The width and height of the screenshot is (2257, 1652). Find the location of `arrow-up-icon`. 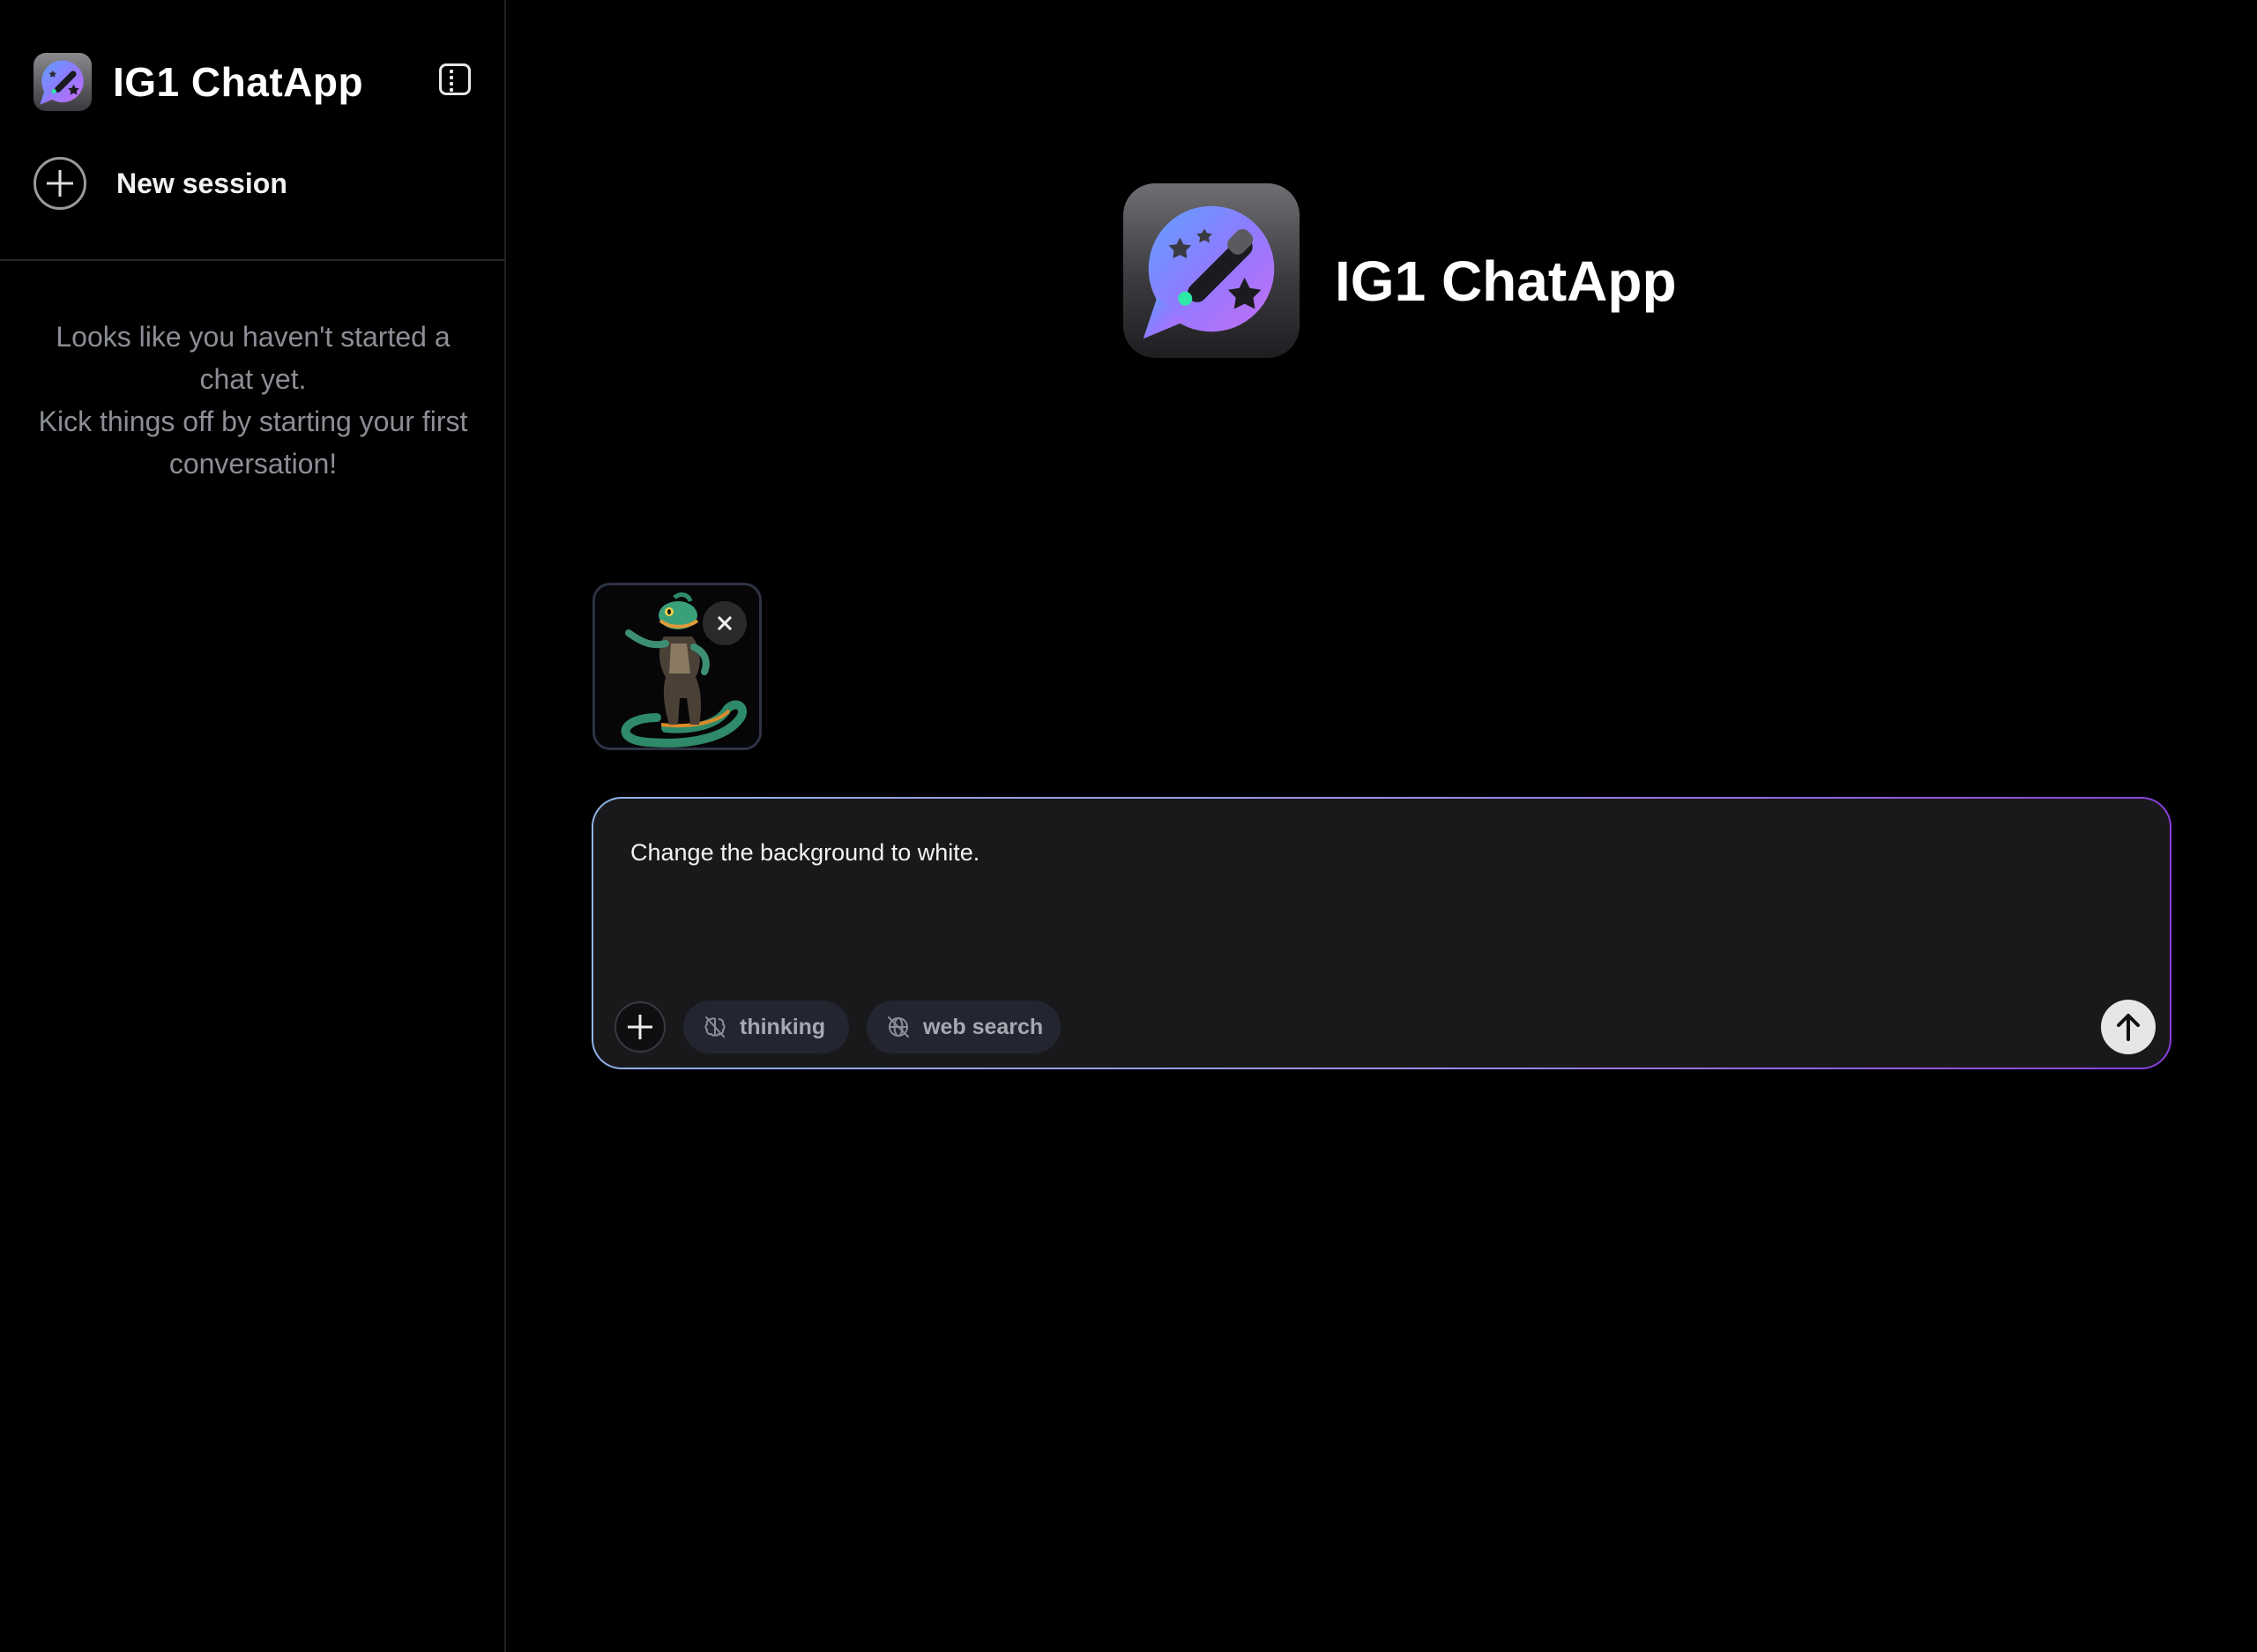

arrow-up-icon is located at coordinates (2128, 1027).